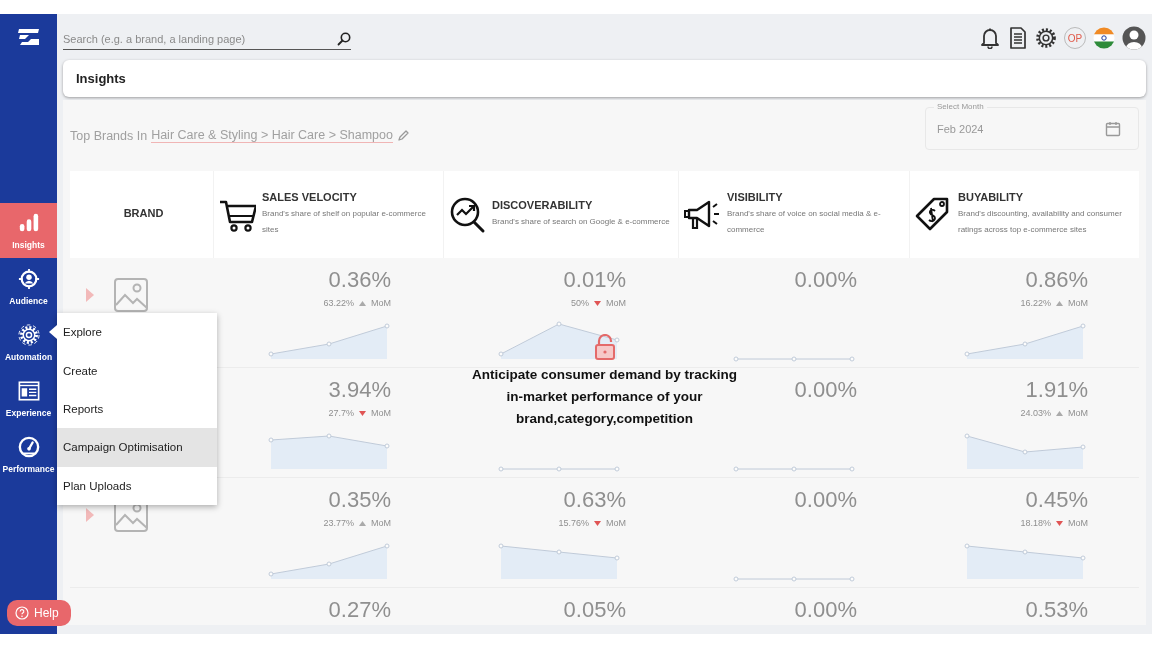  Describe the element at coordinates (338, 523) in the screenshot. I see `change-percent: 23.77%` at that location.